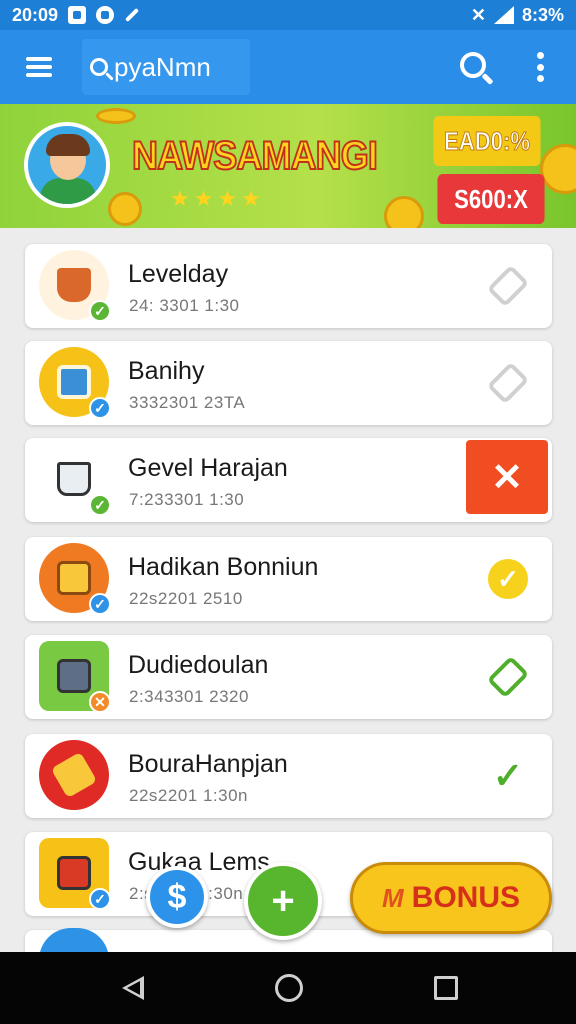 Image resolution: width=576 pixels, height=1024 pixels. I want to click on item-title: Gukaa Lems, so click(199, 862).